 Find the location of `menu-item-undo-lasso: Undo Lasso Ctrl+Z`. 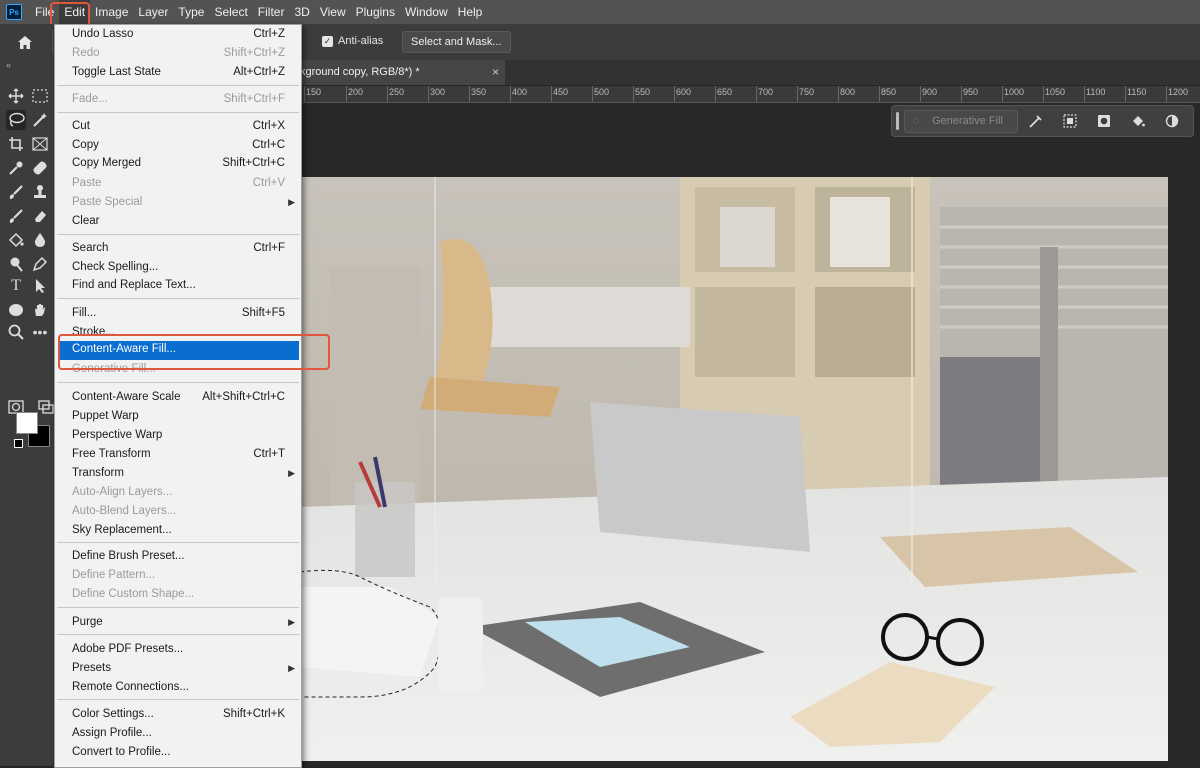

menu-item-undo-lasso: Undo Lasso Ctrl+Z is located at coordinates (178, 35).